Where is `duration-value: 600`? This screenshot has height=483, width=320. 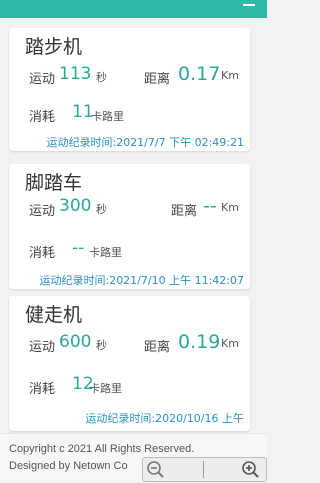
duration-value: 600 is located at coordinates (75, 342).